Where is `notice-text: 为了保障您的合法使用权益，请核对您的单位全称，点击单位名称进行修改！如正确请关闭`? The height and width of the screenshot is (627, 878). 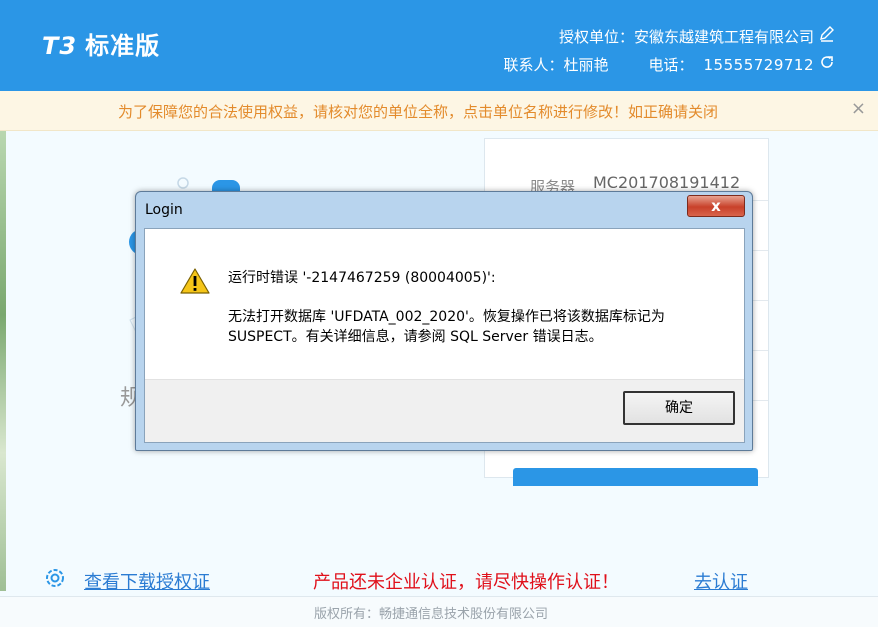 notice-text: 为了保障您的合法使用权益，请核对您的单位全称，点击单位名称进行修改！如正确请关闭 is located at coordinates (418, 112).